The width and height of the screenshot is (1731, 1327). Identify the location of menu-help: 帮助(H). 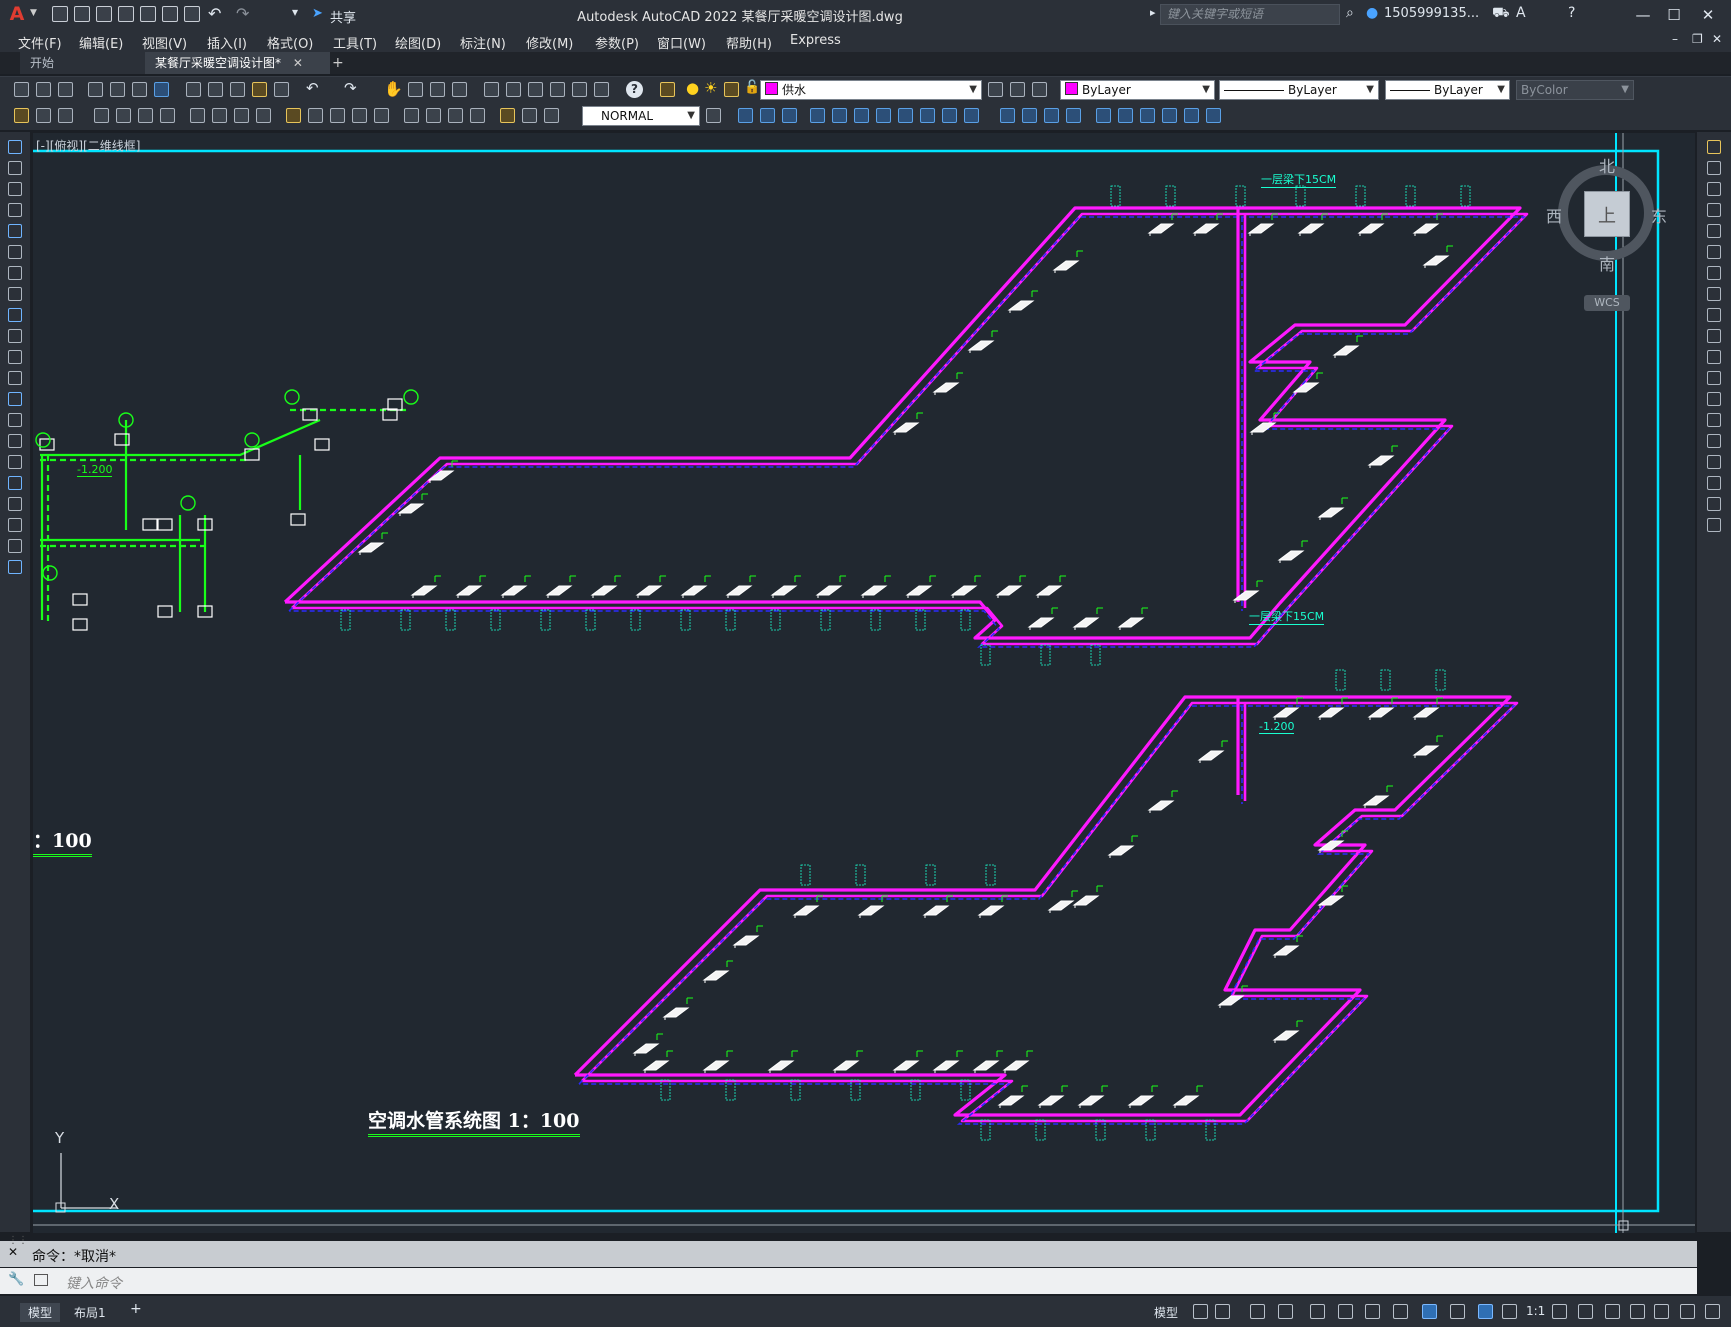
(749, 42).